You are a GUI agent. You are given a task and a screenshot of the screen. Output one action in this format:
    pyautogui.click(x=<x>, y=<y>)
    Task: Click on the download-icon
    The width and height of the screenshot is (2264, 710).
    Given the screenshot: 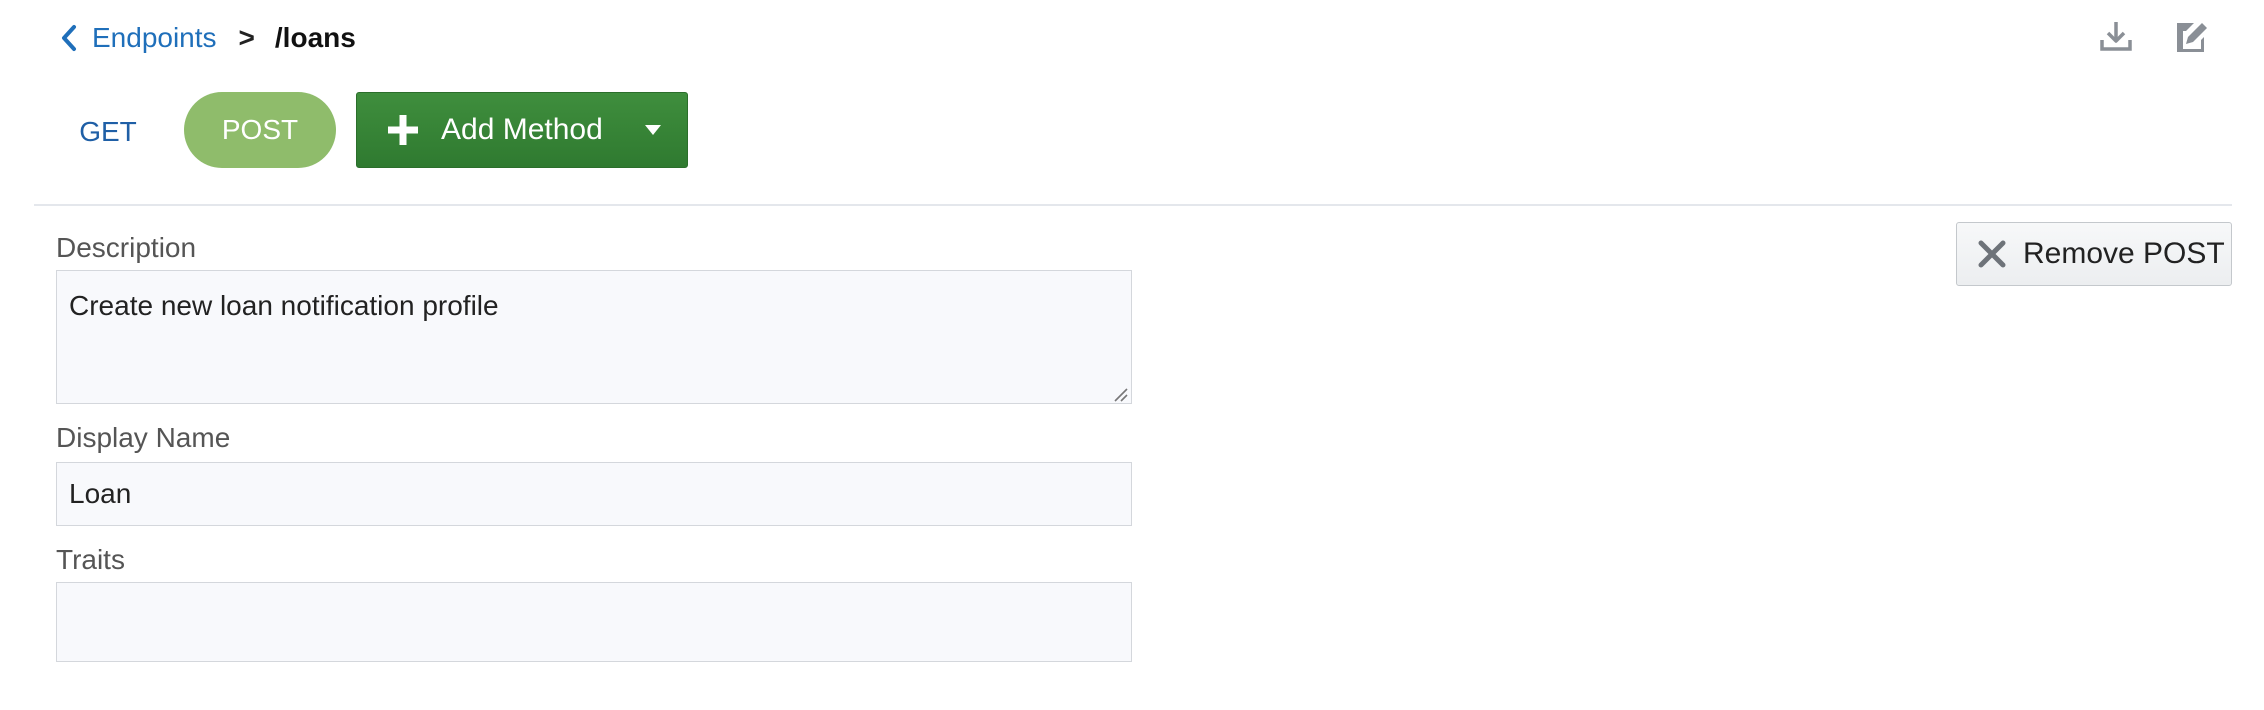 What is the action you would take?
    pyautogui.click(x=2116, y=38)
    